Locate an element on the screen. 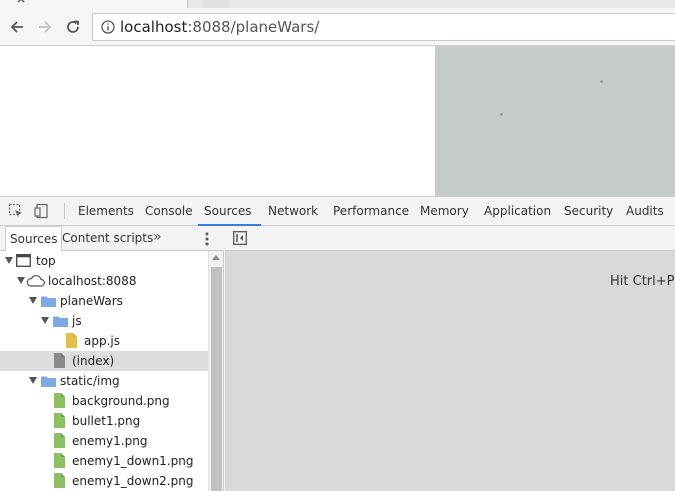 This screenshot has width=675, height=491. scroll-up-arrow-icon is located at coordinates (216, 257).